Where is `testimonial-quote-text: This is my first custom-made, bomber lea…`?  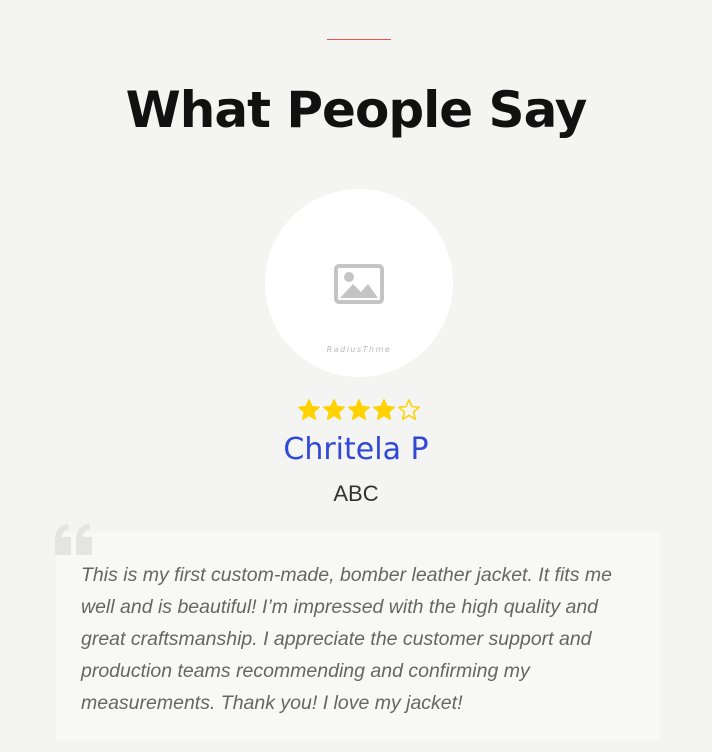 testimonial-quote-text: This is my first custom-made, bomber lea… is located at coordinates (346, 639).